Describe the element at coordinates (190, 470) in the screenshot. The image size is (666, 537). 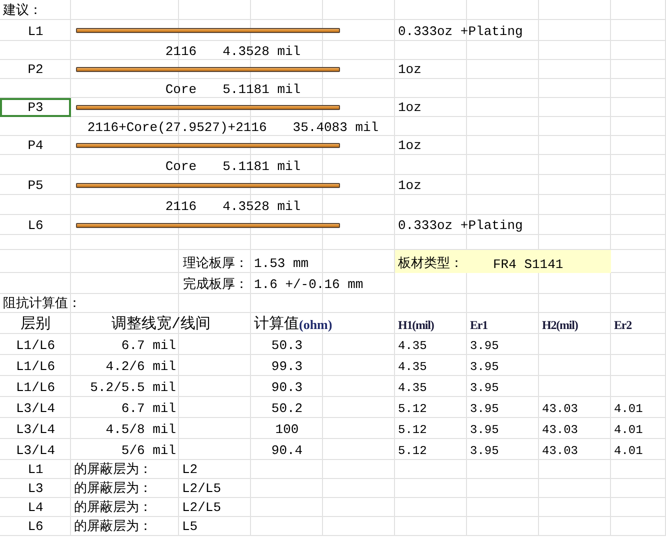
I see `table-cell-text: L2` at that location.